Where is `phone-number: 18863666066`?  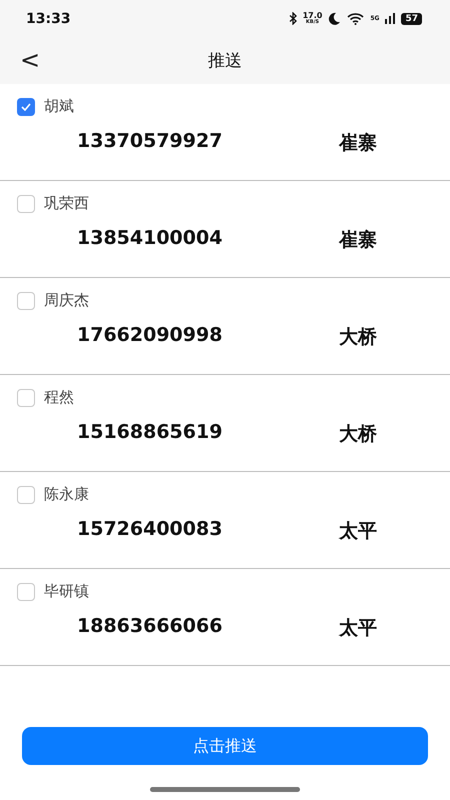 phone-number: 18863666066 is located at coordinates (150, 627).